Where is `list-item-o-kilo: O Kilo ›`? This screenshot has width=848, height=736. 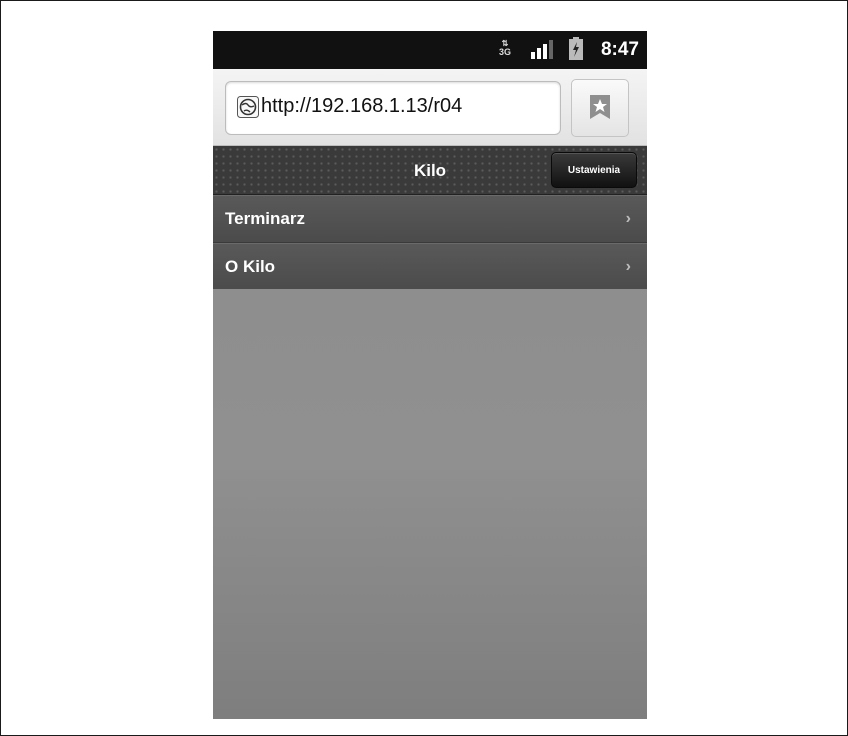
list-item-o-kilo: O Kilo › is located at coordinates (430, 267).